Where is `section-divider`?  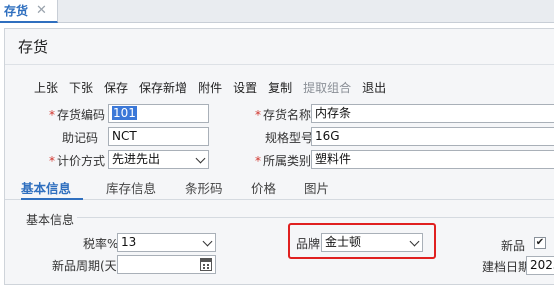
section-divider is located at coordinates (315, 217).